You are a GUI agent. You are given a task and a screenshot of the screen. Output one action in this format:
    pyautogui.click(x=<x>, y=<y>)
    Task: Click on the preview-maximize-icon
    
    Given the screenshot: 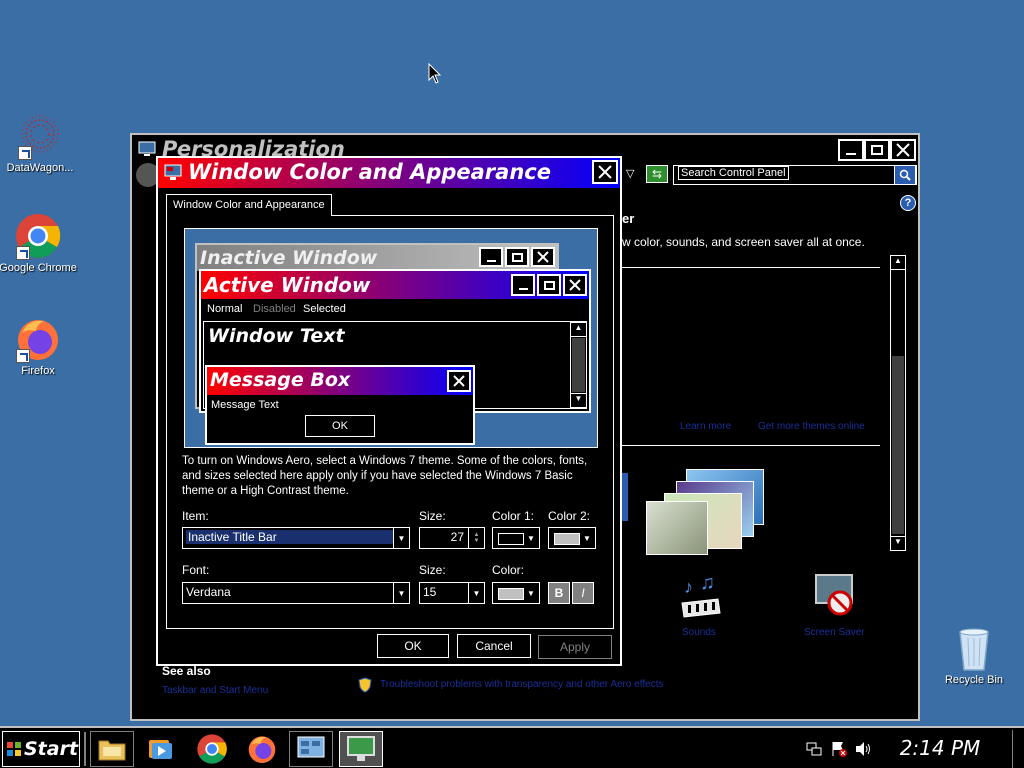 What is the action you would take?
    pyautogui.click(x=549, y=285)
    